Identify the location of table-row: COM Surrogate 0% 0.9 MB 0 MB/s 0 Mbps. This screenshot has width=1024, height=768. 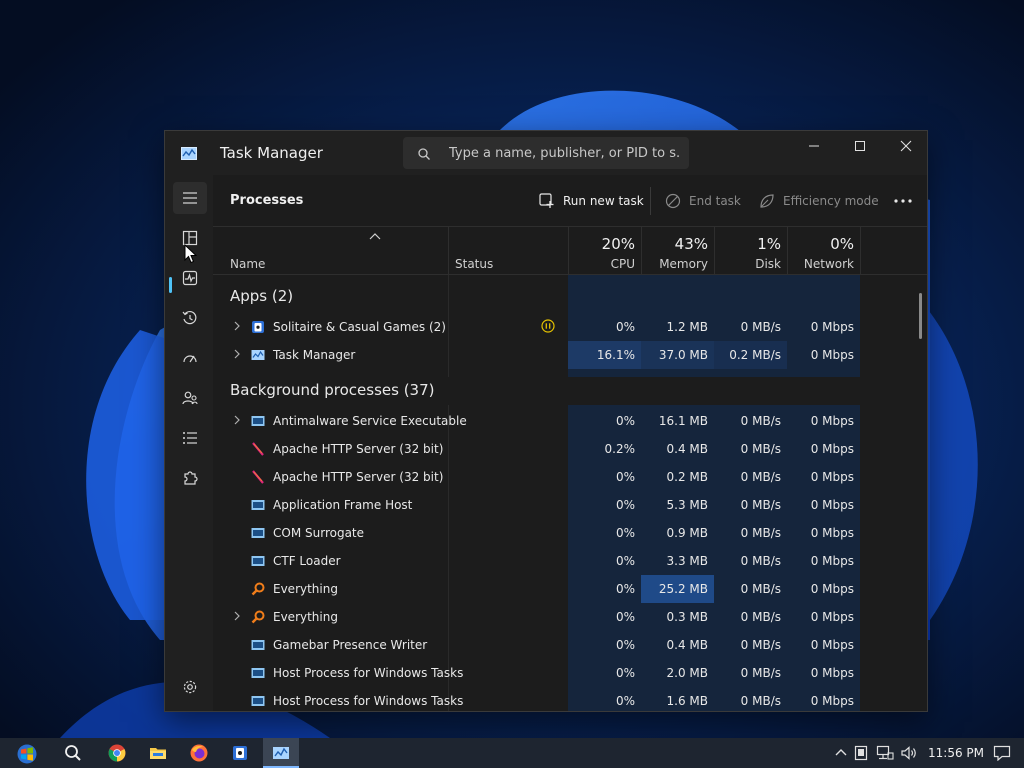
(563, 533).